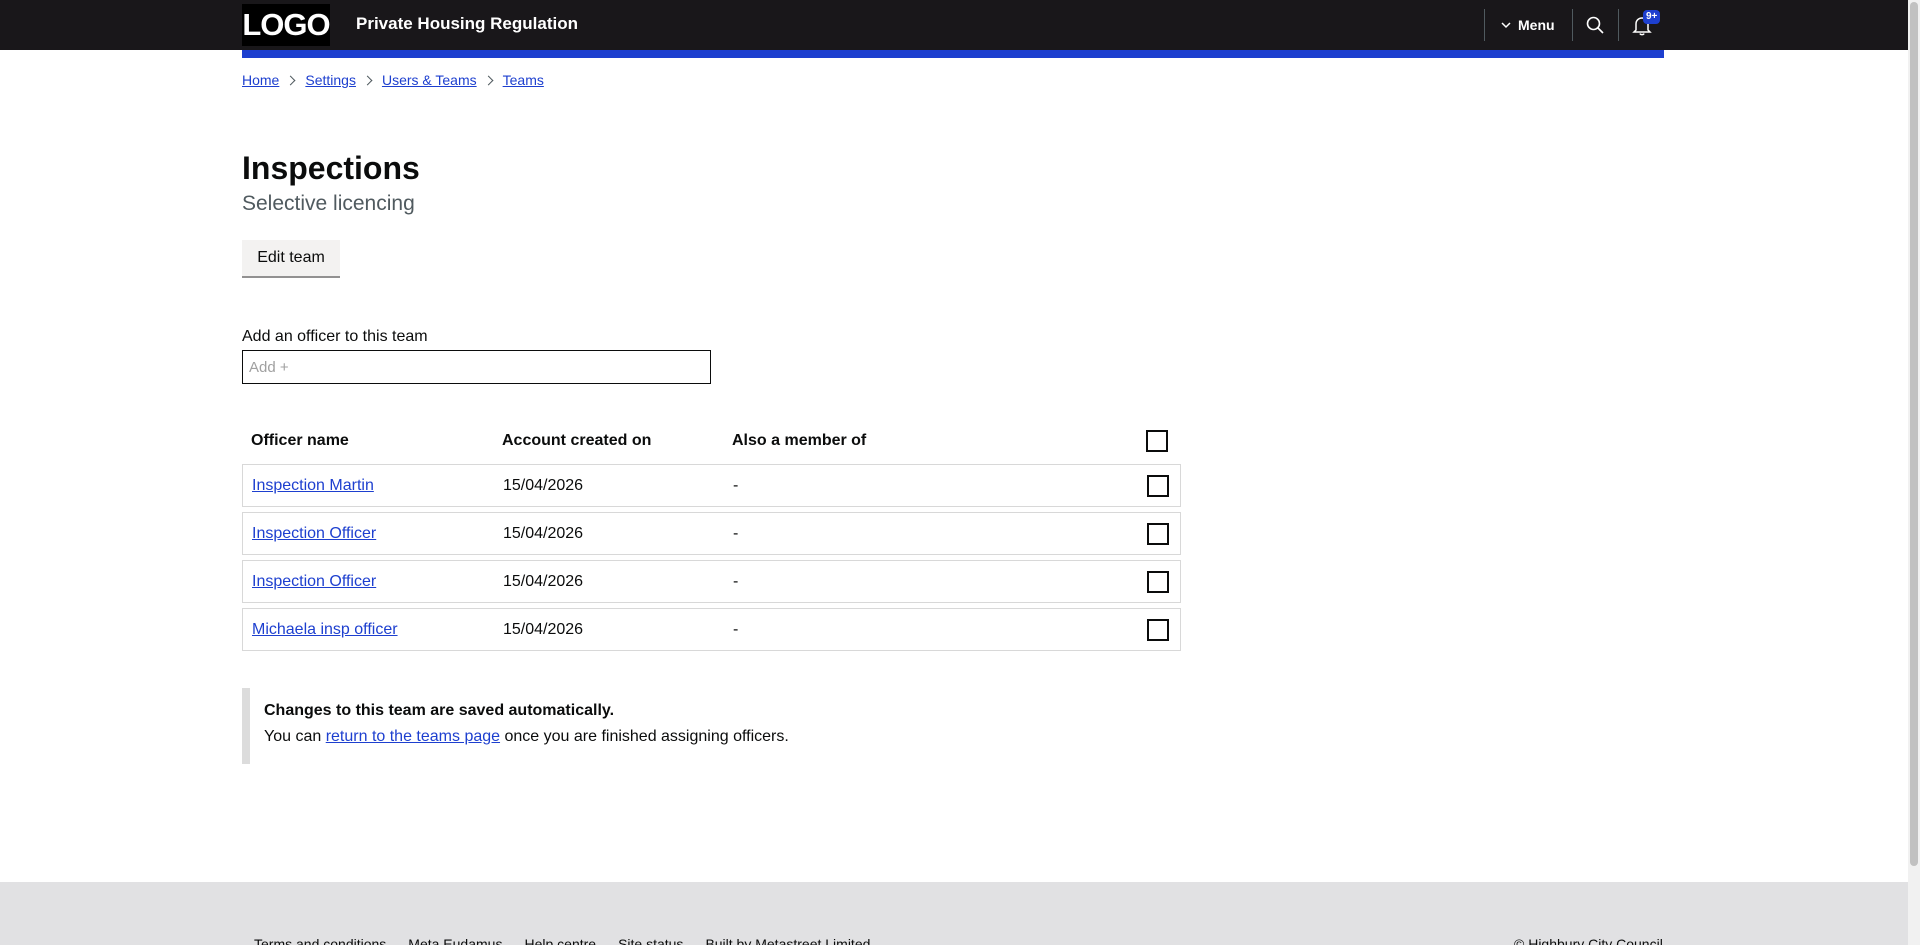  What do you see at coordinates (467, 24) in the screenshot?
I see `service-name: Private Housing Regulation` at bounding box center [467, 24].